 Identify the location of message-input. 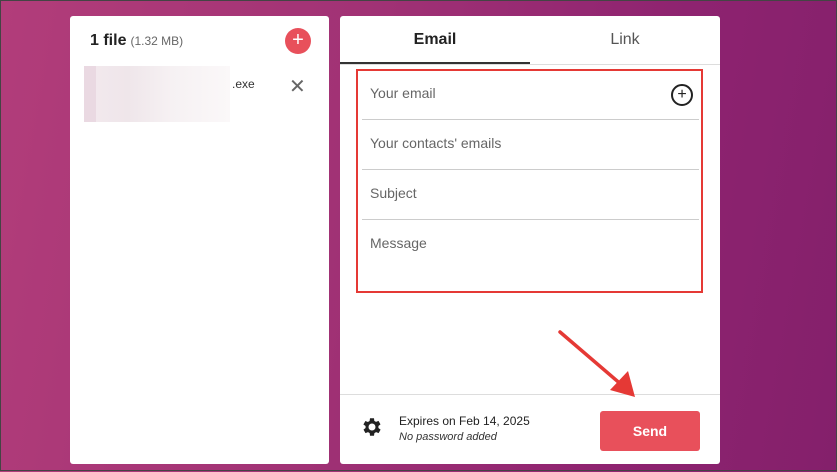
(515, 255).